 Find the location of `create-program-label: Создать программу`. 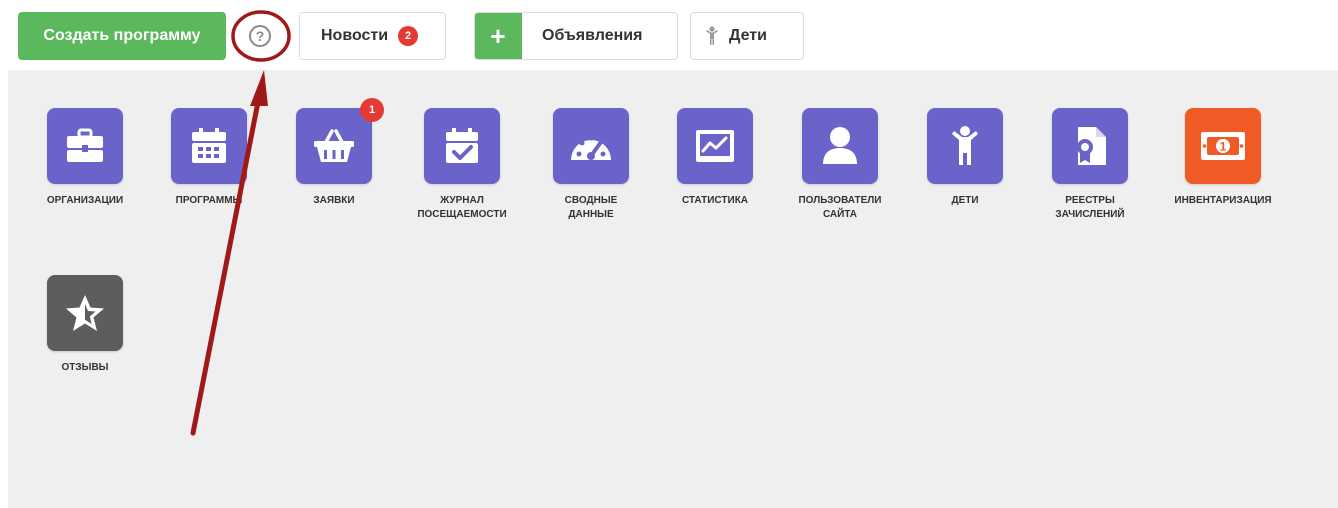

create-program-label: Создать программу is located at coordinates (122, 35).